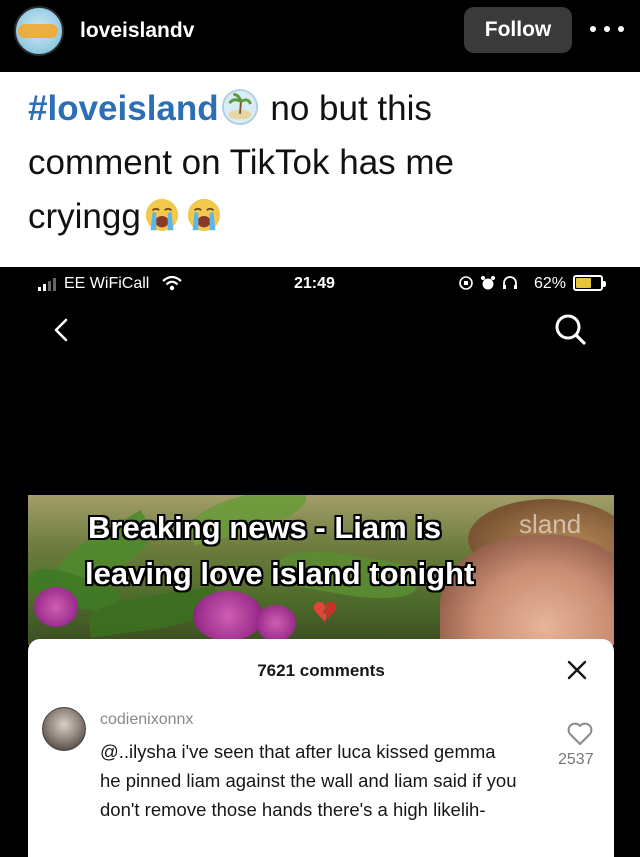 The width and height of the screenshot is (640, 857). I want to click on battery-percentage: 62%, so click(550, 283).